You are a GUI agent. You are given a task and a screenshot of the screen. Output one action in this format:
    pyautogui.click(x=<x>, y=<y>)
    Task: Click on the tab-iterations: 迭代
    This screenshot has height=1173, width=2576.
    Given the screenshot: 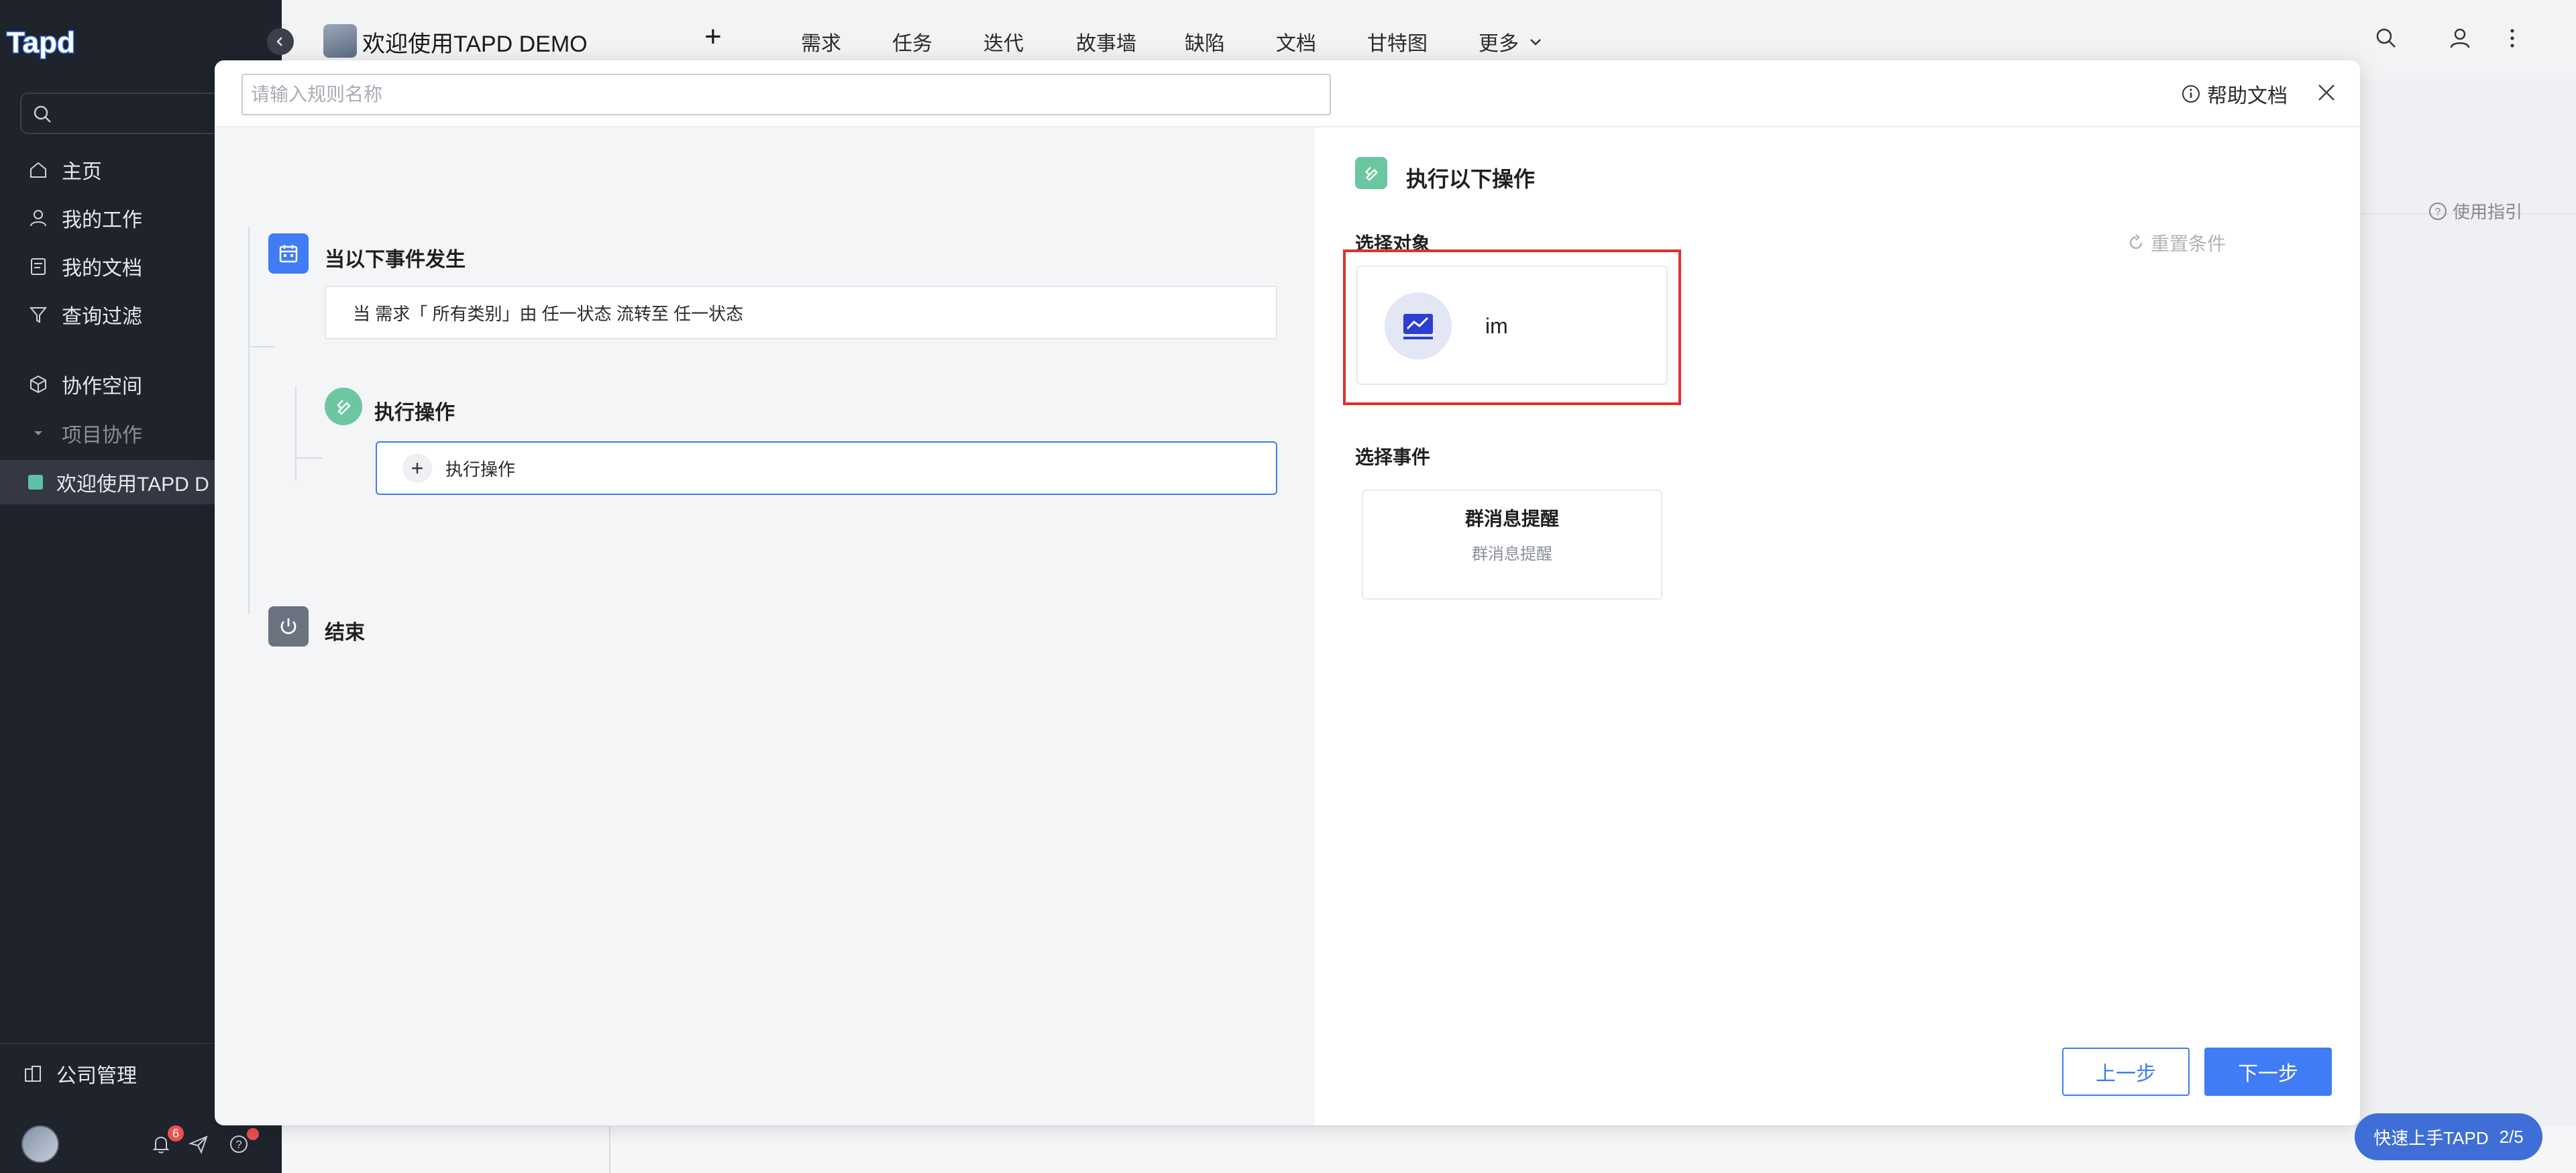 What is the action you would take?
    pyautogui.click(x=1003, y=41)
    